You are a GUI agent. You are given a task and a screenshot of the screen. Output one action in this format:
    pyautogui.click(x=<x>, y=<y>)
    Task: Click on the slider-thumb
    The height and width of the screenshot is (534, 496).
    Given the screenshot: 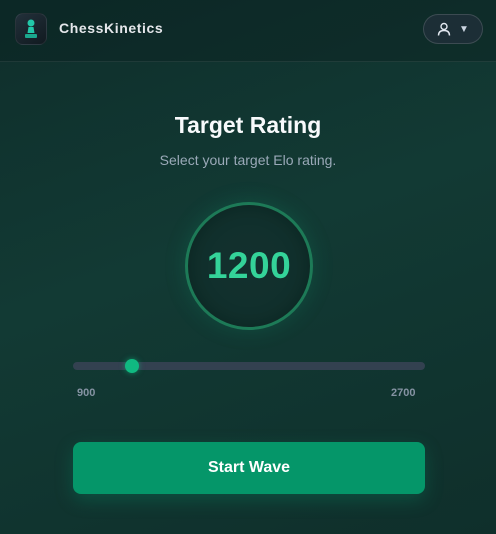 What is the action you would take?
    pyautogui.click(x=131, y=366)
    